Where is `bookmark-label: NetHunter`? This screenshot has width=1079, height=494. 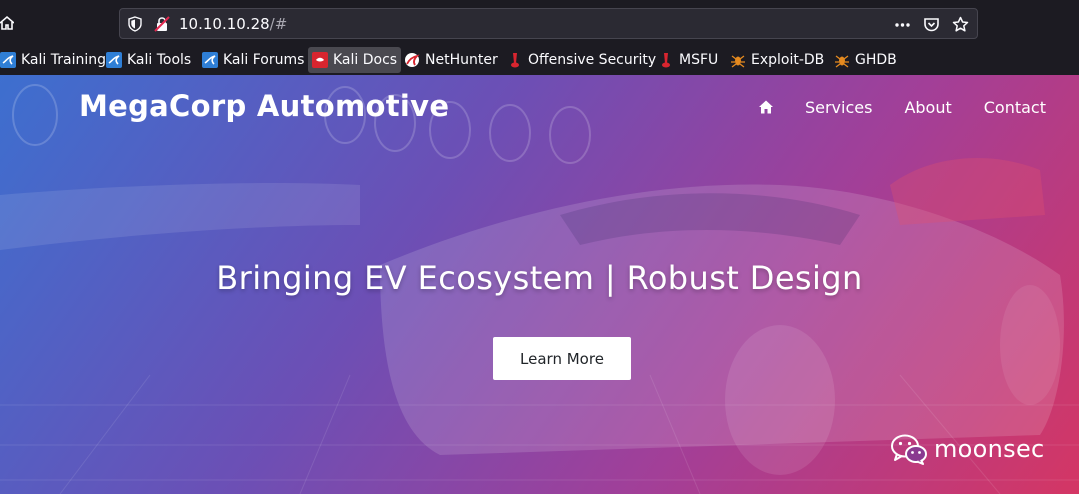 bookmark-label: NetHunter is located at coordinates (461, 60).